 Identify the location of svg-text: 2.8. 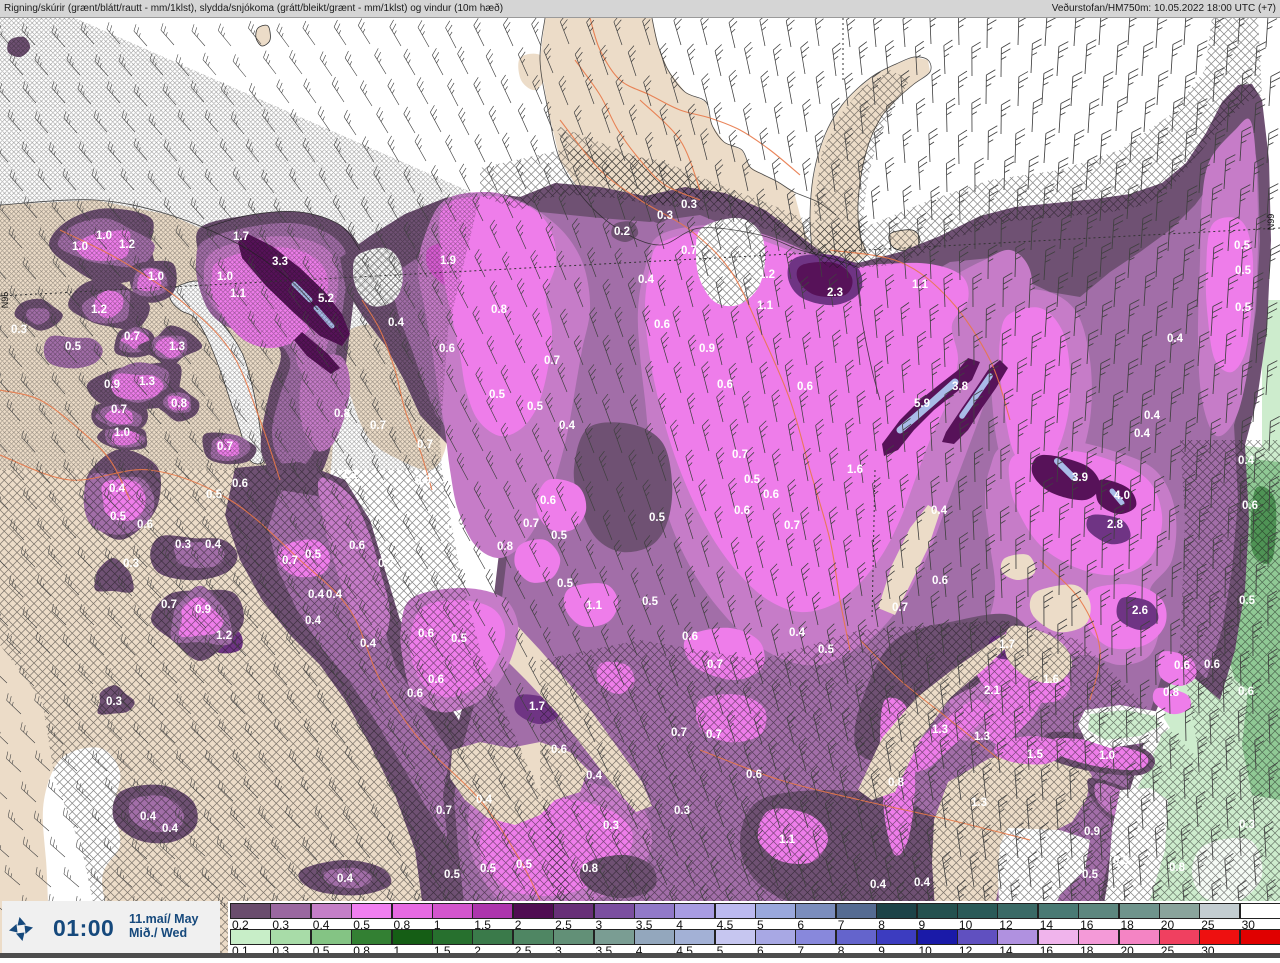
(1115, 525).